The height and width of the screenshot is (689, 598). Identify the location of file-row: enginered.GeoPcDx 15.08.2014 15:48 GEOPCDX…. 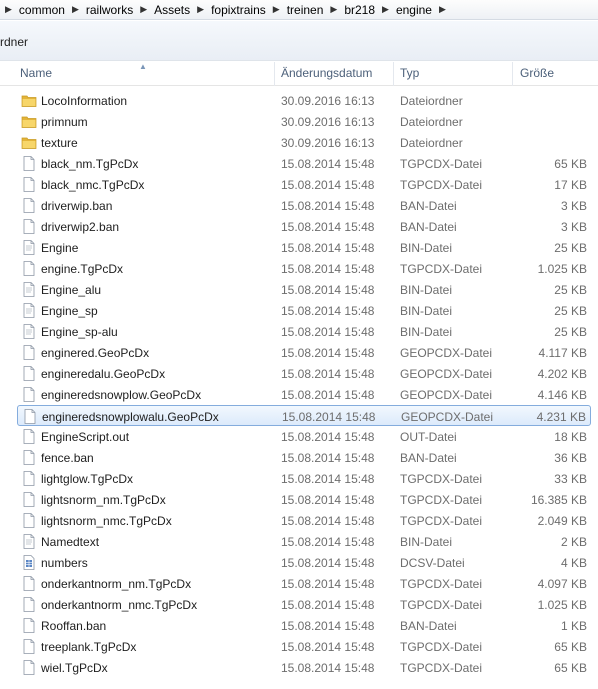
(304, 352).